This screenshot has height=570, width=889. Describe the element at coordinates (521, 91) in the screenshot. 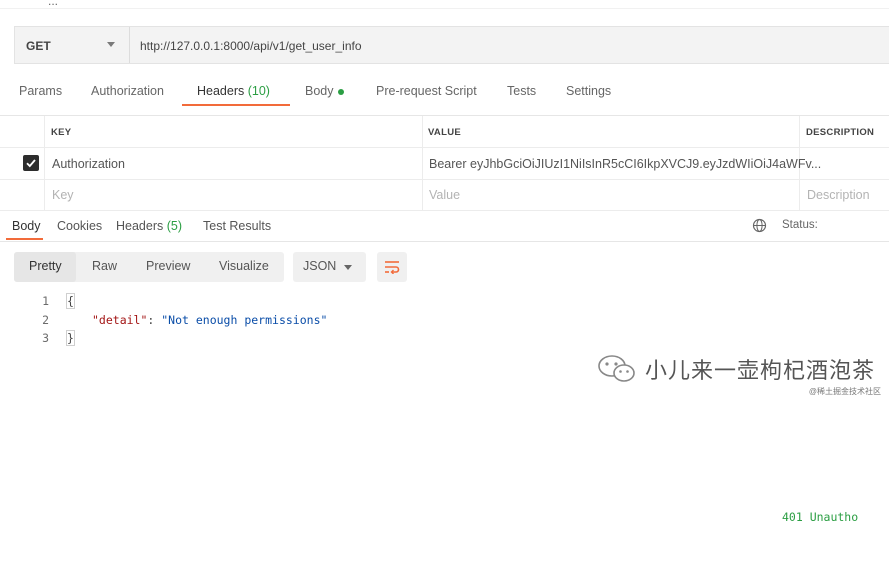

I see `tab-tests: Tests` at that location.